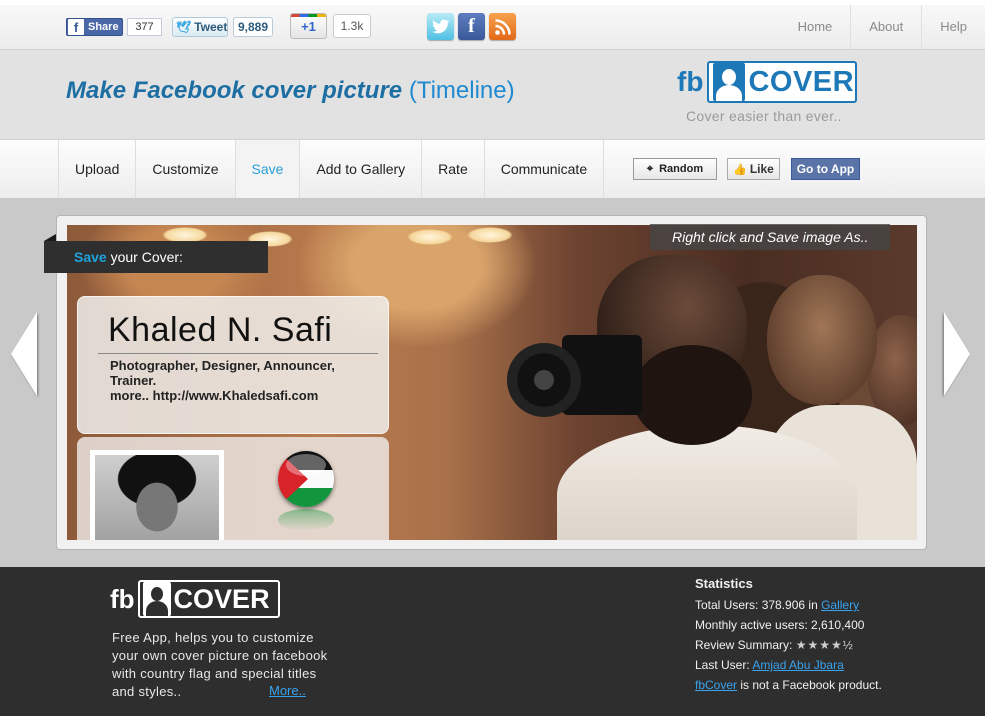 The width and height of the screenshot is (985, 716). I want to click on random-button: ⌖ Random, so click(675, 169).